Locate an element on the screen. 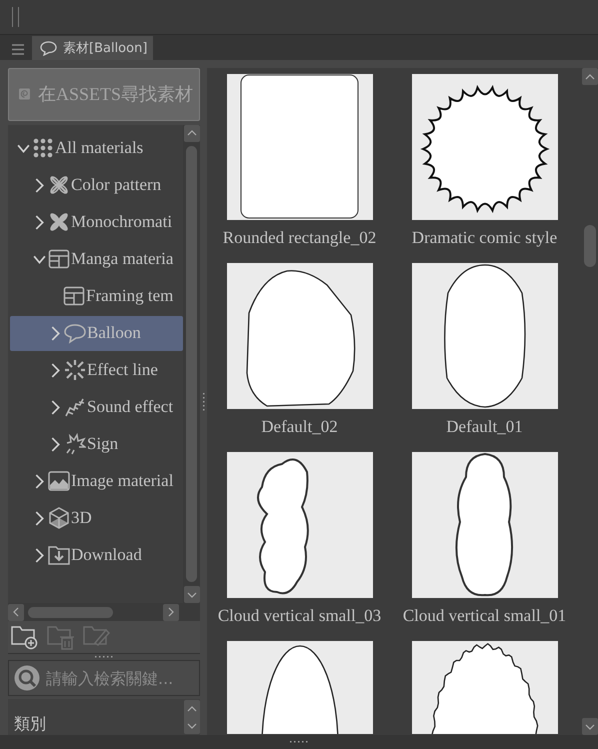 The height and width of the screenshot is (749, 598). menu-icon is located at coordinates (18, 49).